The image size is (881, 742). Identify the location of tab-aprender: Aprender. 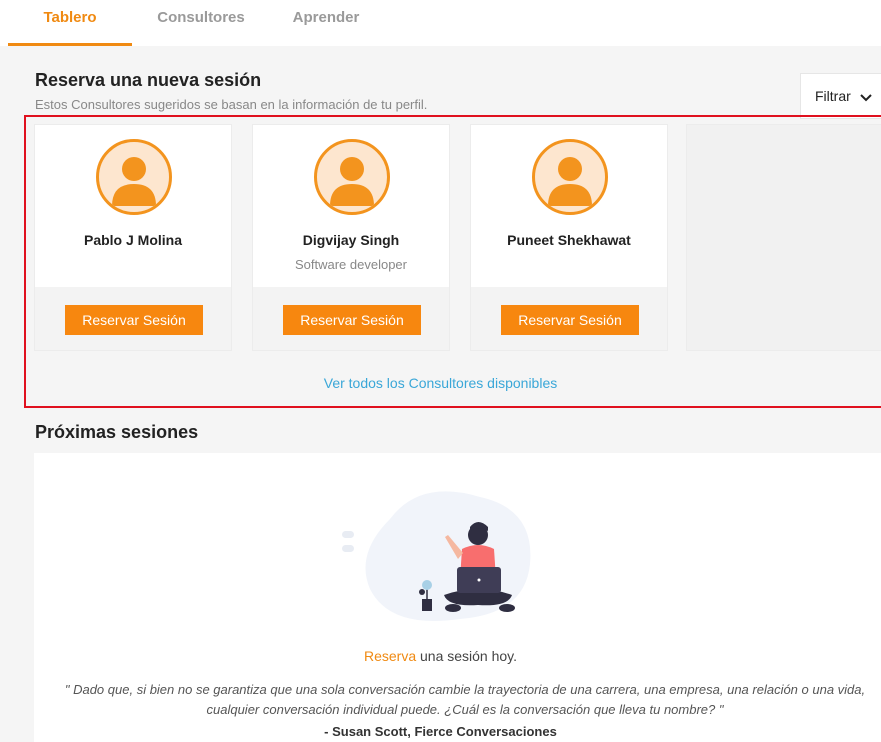
(326, 23).